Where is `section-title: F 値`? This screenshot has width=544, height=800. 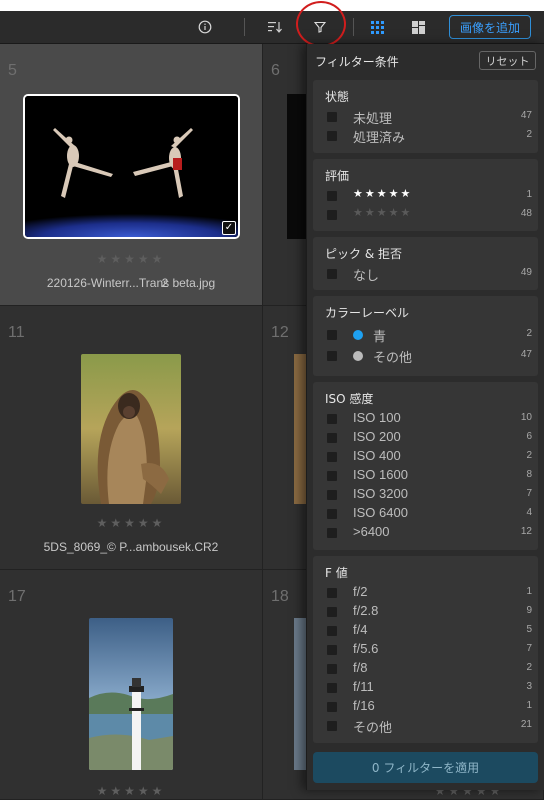
section-title: F 値 is located at coordinates (336, 573).